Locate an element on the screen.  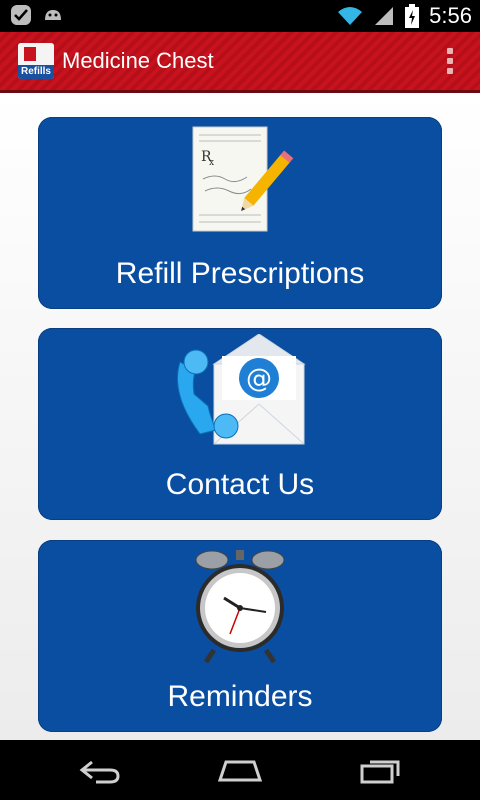
home-icon is located at coordinates (240, 771).